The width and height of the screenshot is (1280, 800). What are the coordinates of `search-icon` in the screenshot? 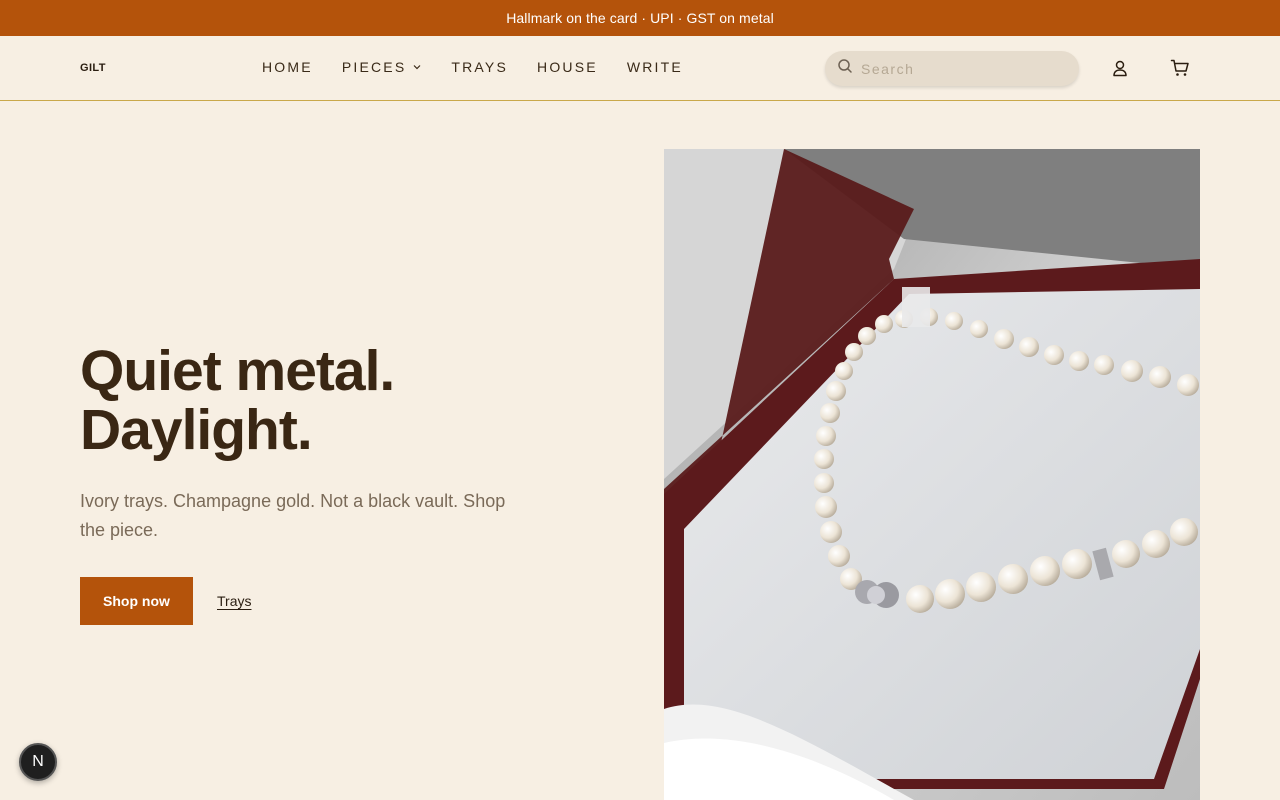 It's located at (845, 68).